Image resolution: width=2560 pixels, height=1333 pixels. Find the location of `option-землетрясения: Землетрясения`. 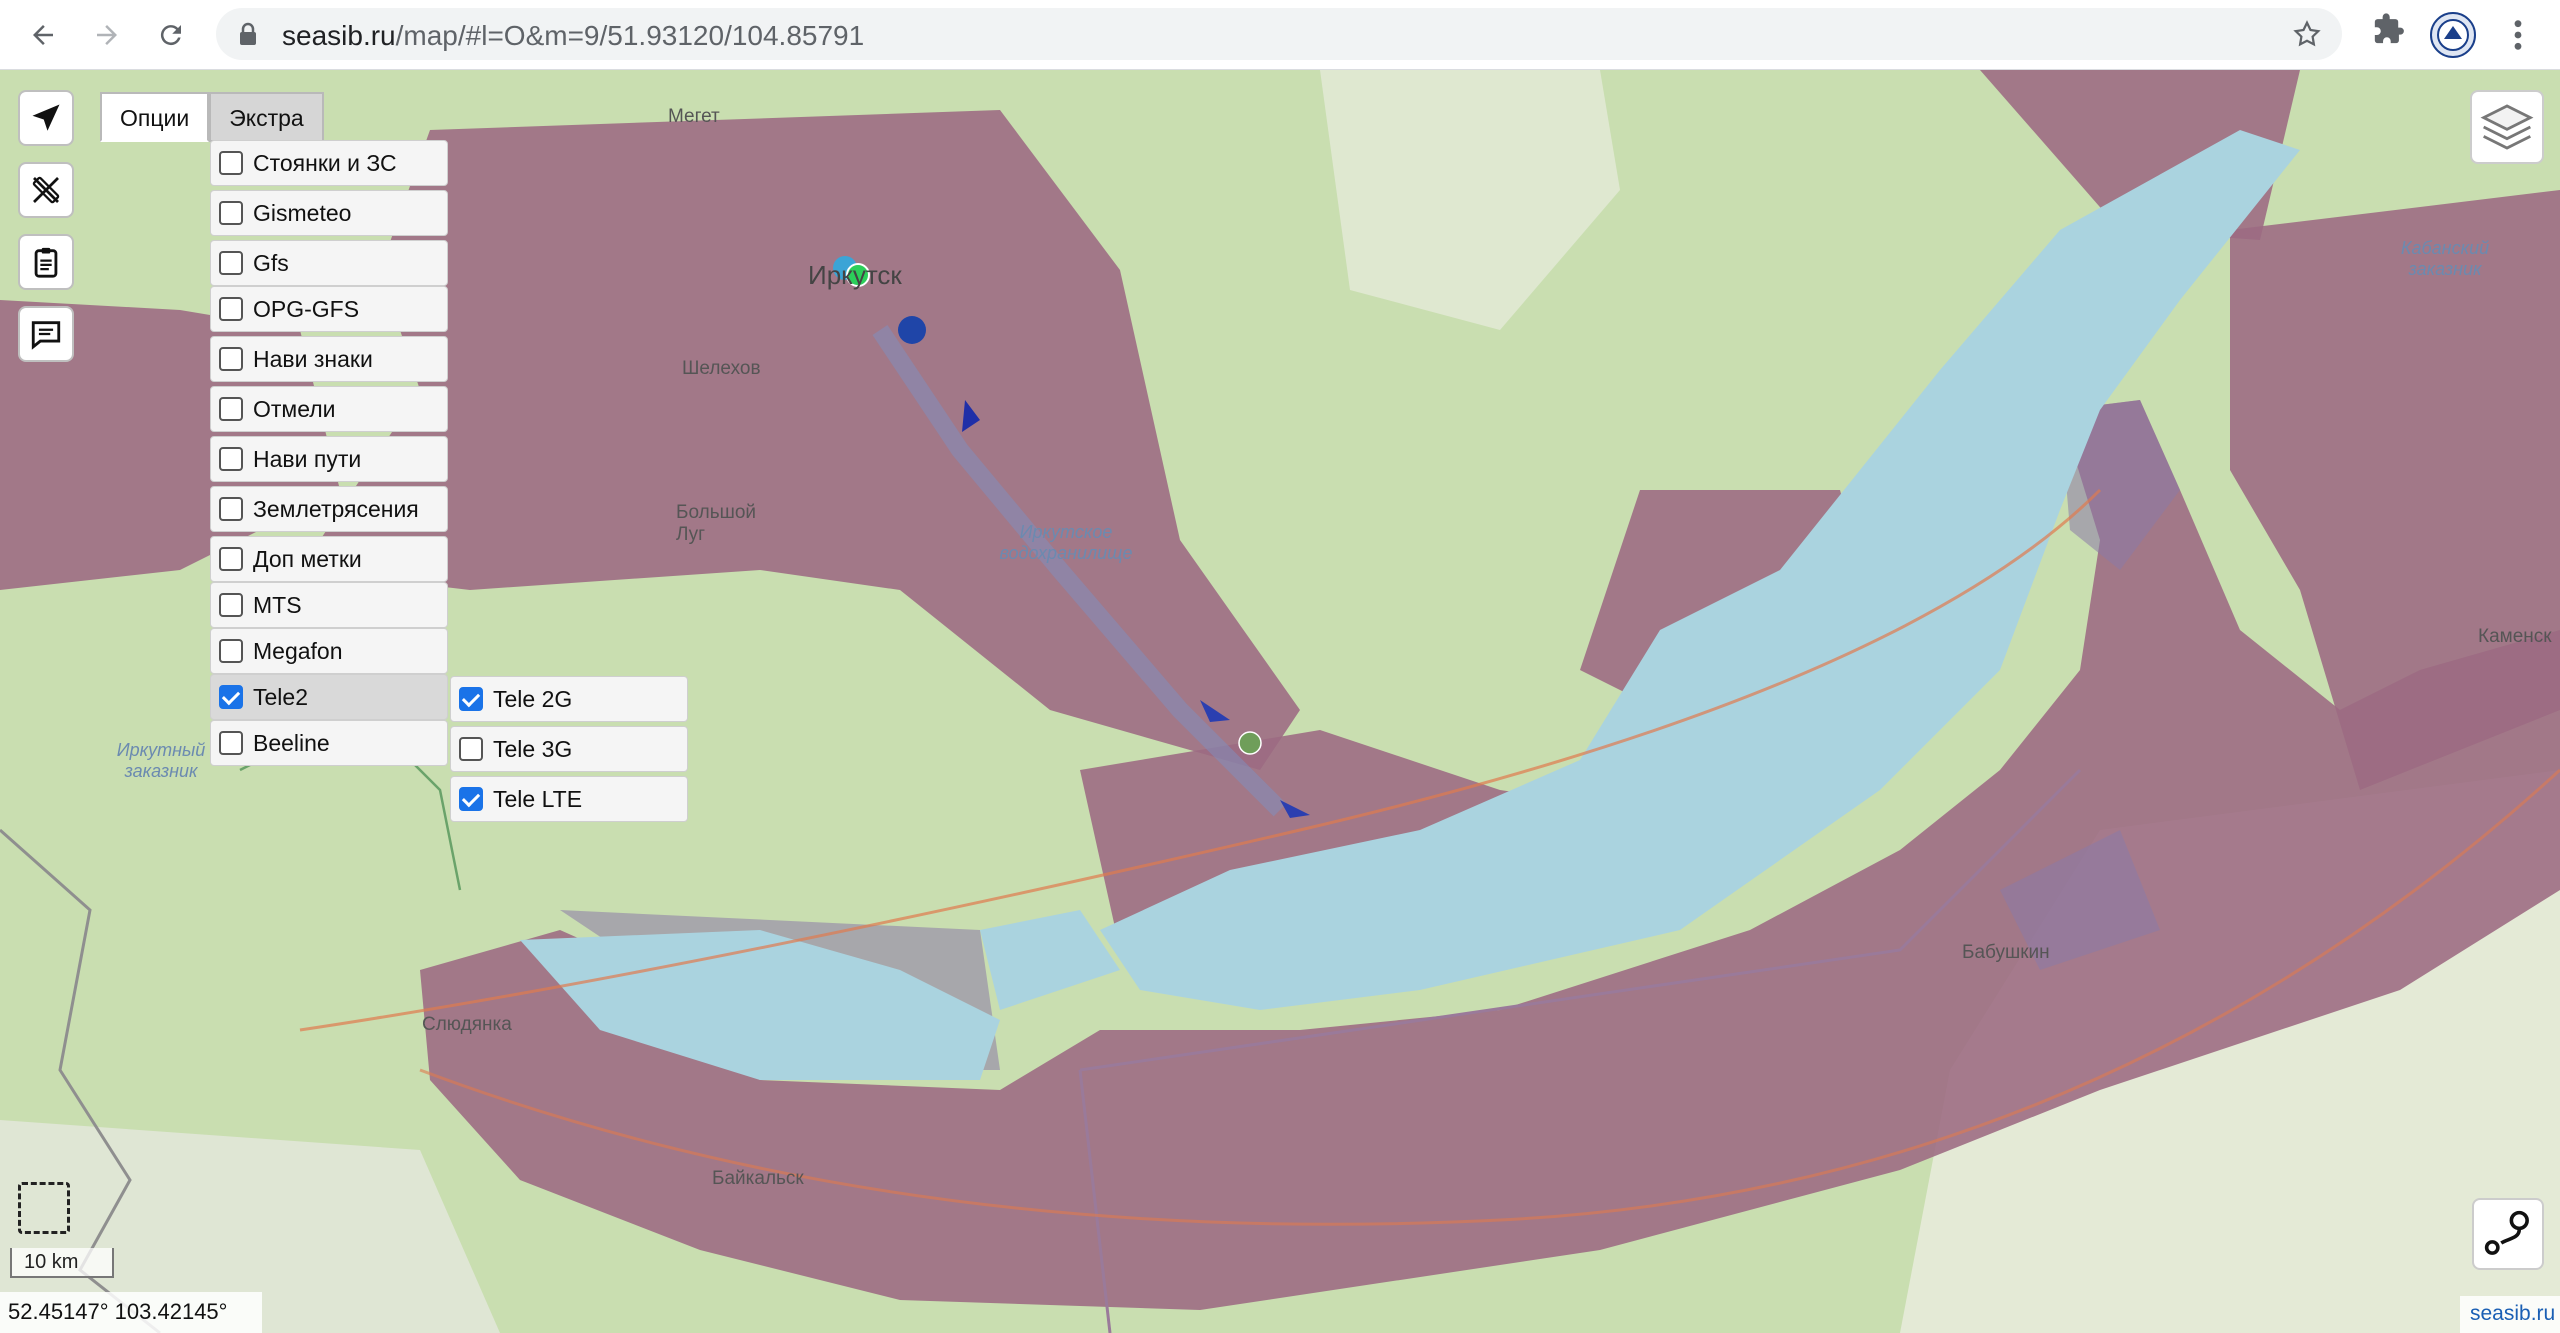

option-землетрясения: Землетрясения is located at coordinates (329, 509).